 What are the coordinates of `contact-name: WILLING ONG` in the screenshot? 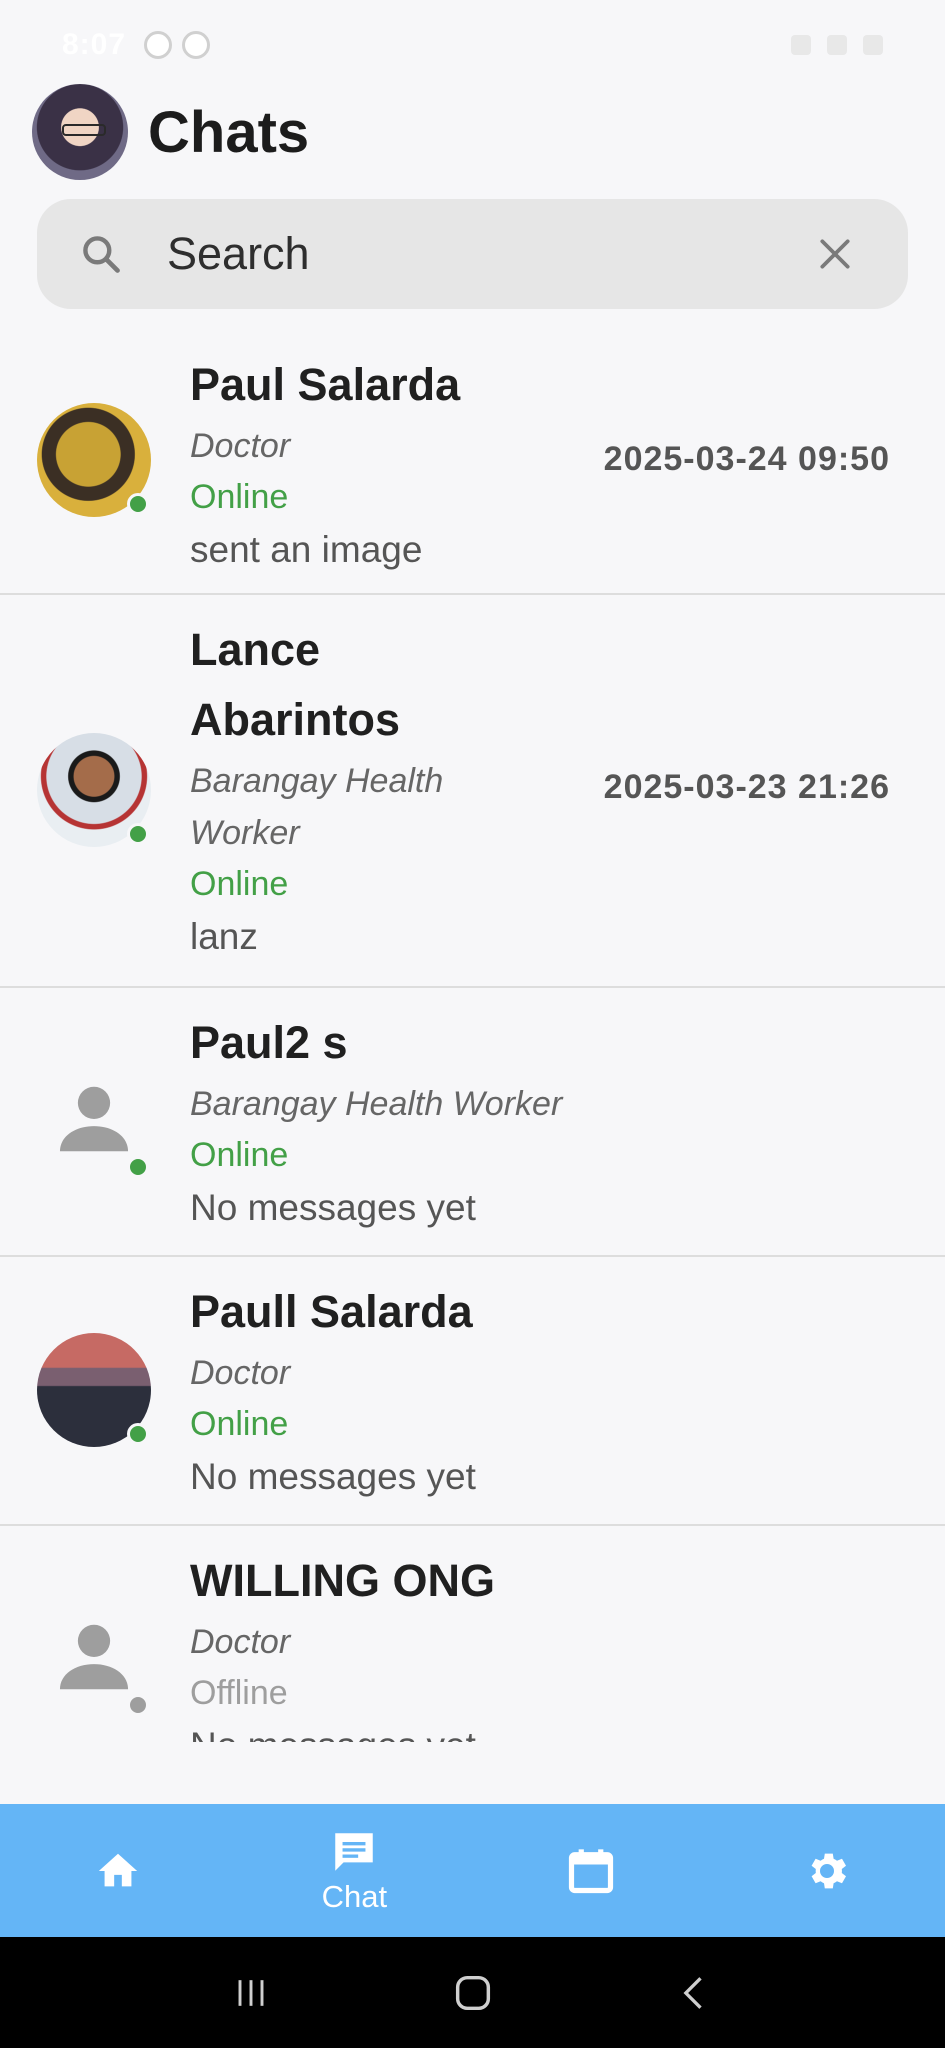 It's located at (342, 1580).